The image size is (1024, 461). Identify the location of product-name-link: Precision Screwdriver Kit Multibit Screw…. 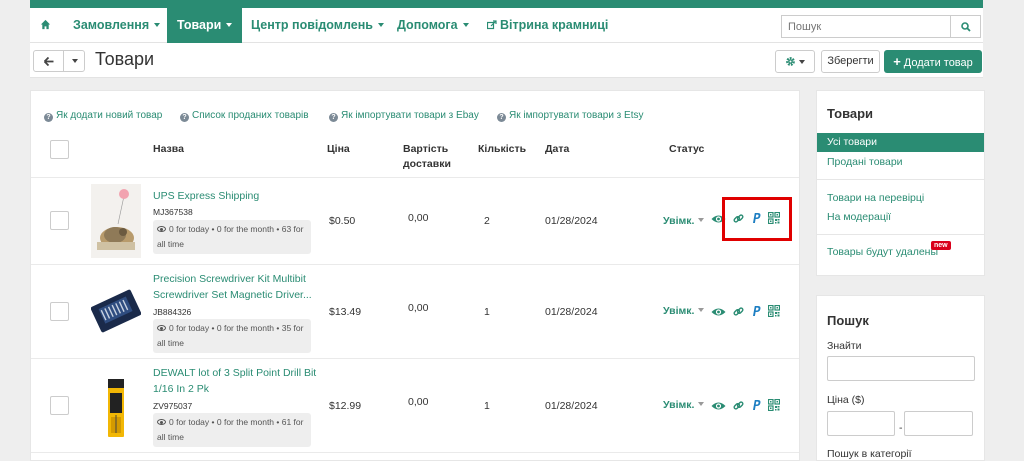
(238, 287).